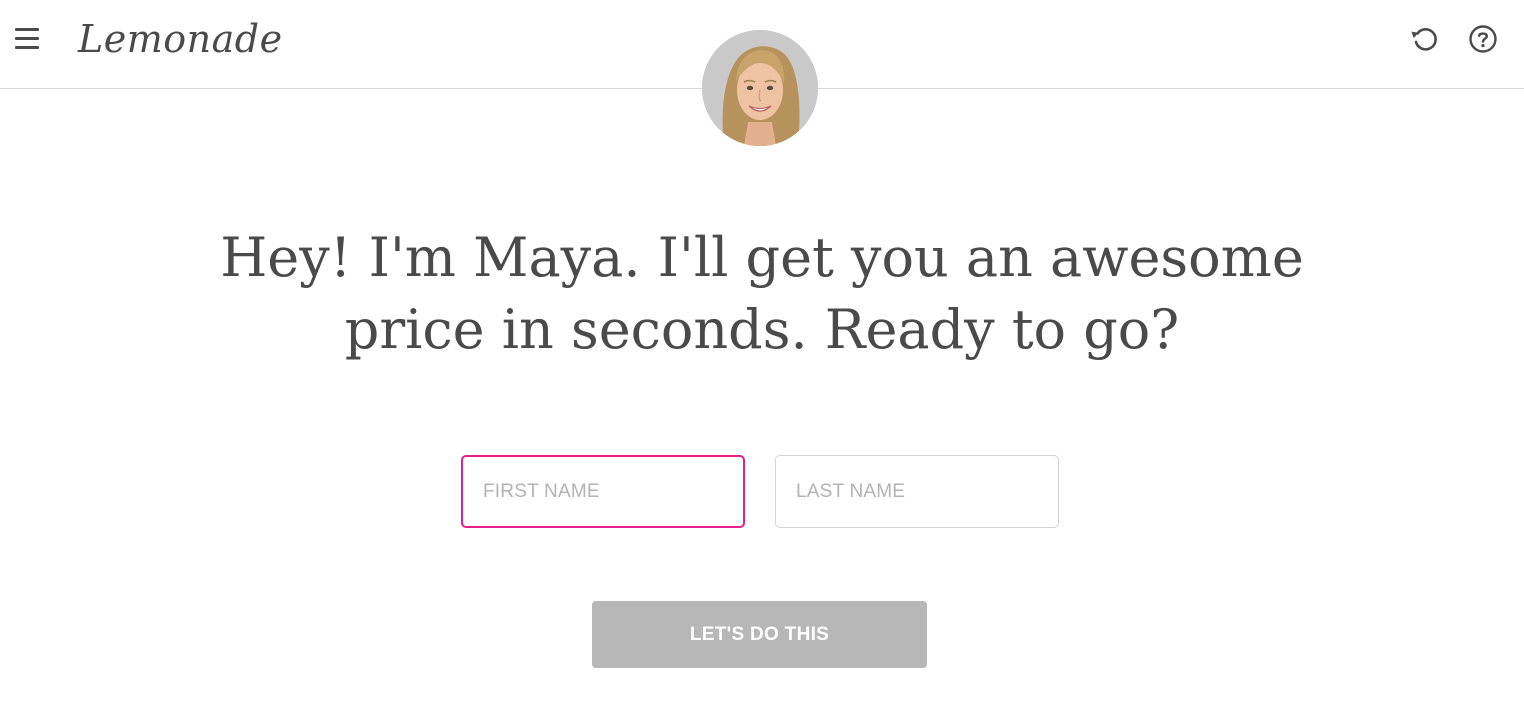 The height and width of the screenshot is (720, 1524). Describe the element at coordinates (1425, 39) in the screenshot. I see `restart-icon` at that location.